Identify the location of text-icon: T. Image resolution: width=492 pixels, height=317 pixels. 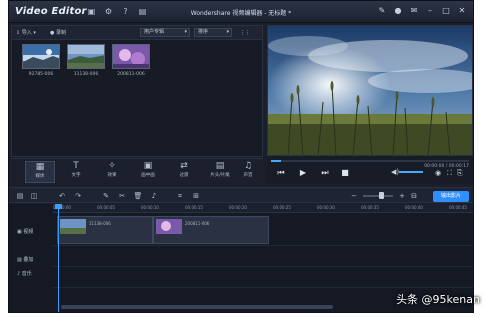
(76, 166).